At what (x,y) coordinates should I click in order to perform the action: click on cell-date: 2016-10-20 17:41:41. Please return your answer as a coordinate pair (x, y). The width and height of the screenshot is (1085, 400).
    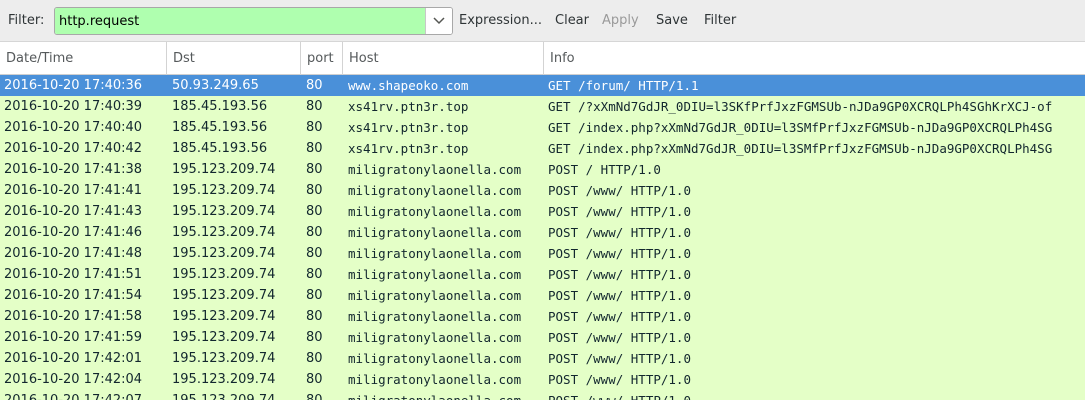
    Looking at the image, I should click on (73, 190).